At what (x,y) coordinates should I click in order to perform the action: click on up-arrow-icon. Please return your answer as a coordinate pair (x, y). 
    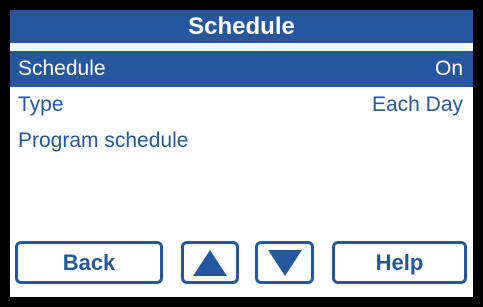
    Looking at the image, I should click on (210, 262).